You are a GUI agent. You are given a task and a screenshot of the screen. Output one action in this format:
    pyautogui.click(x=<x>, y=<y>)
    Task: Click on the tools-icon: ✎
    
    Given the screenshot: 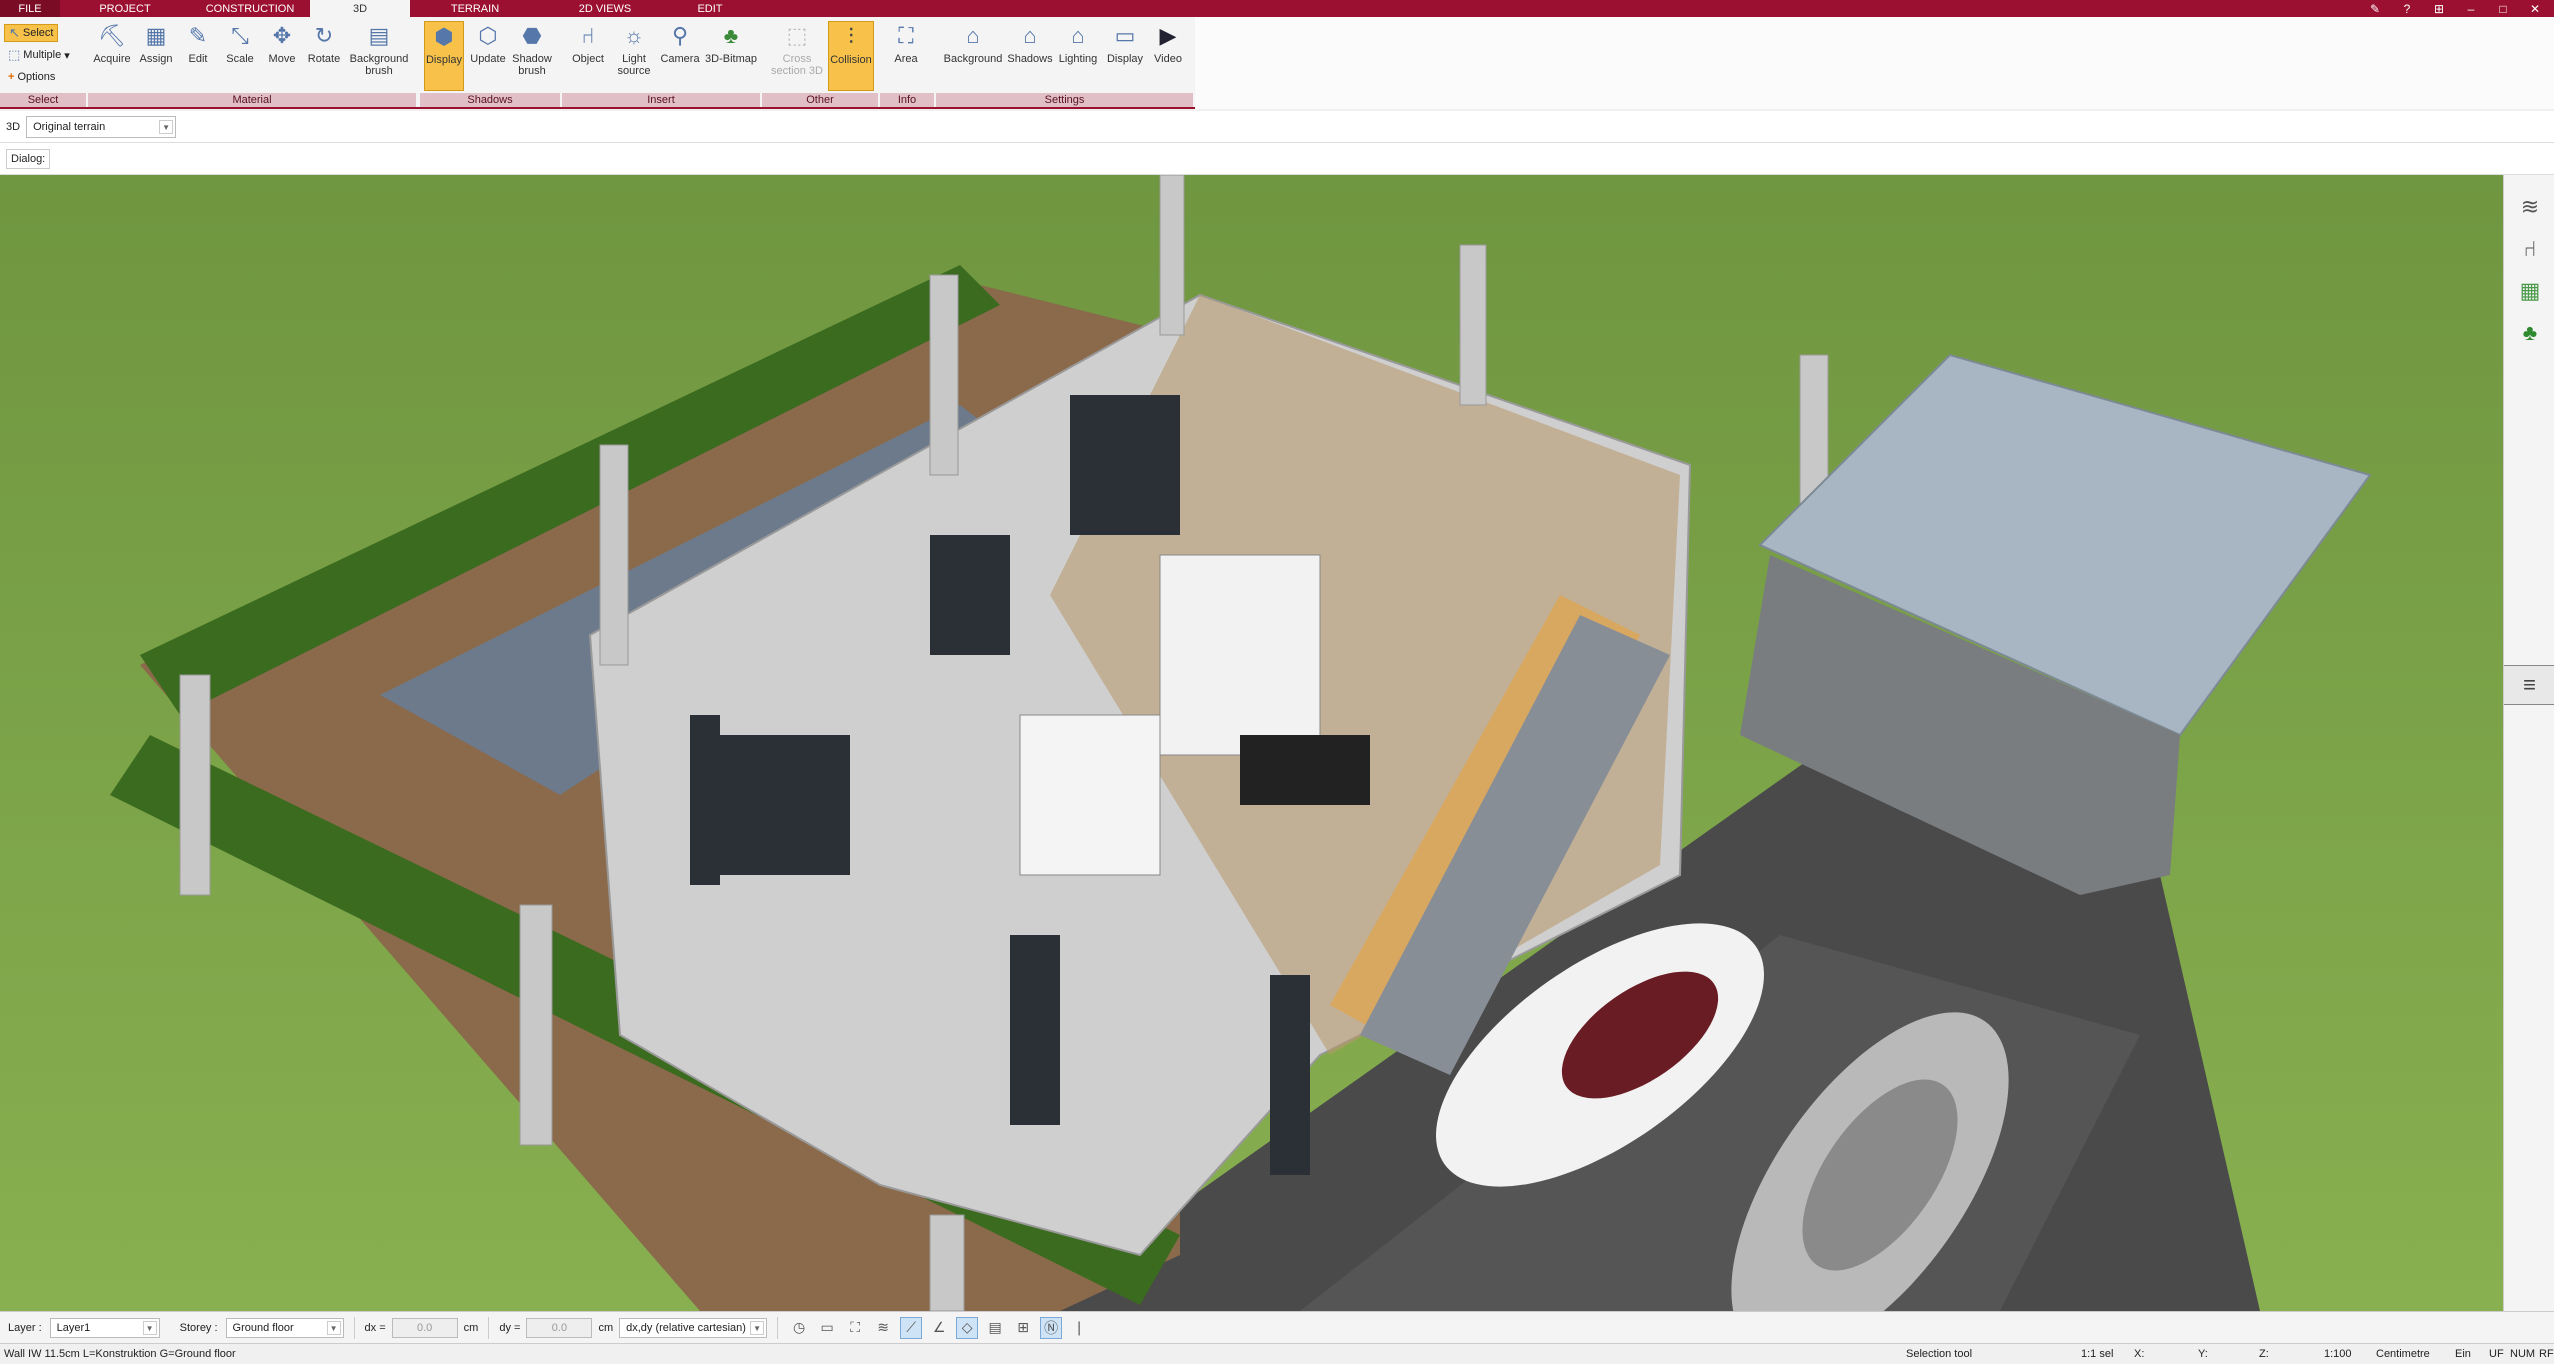 What is the action you would take?
    pyautogui.click(x=2375, y=9)
    